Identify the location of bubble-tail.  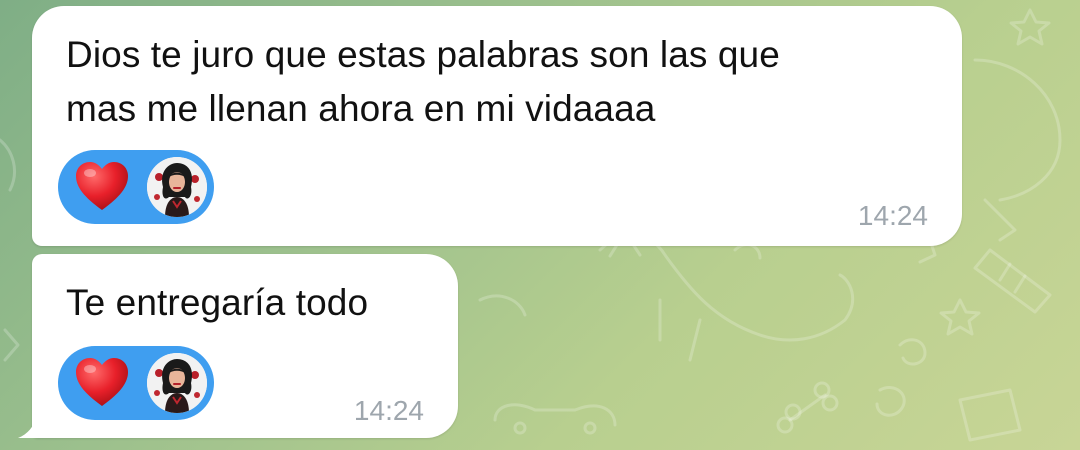
(31, 428).